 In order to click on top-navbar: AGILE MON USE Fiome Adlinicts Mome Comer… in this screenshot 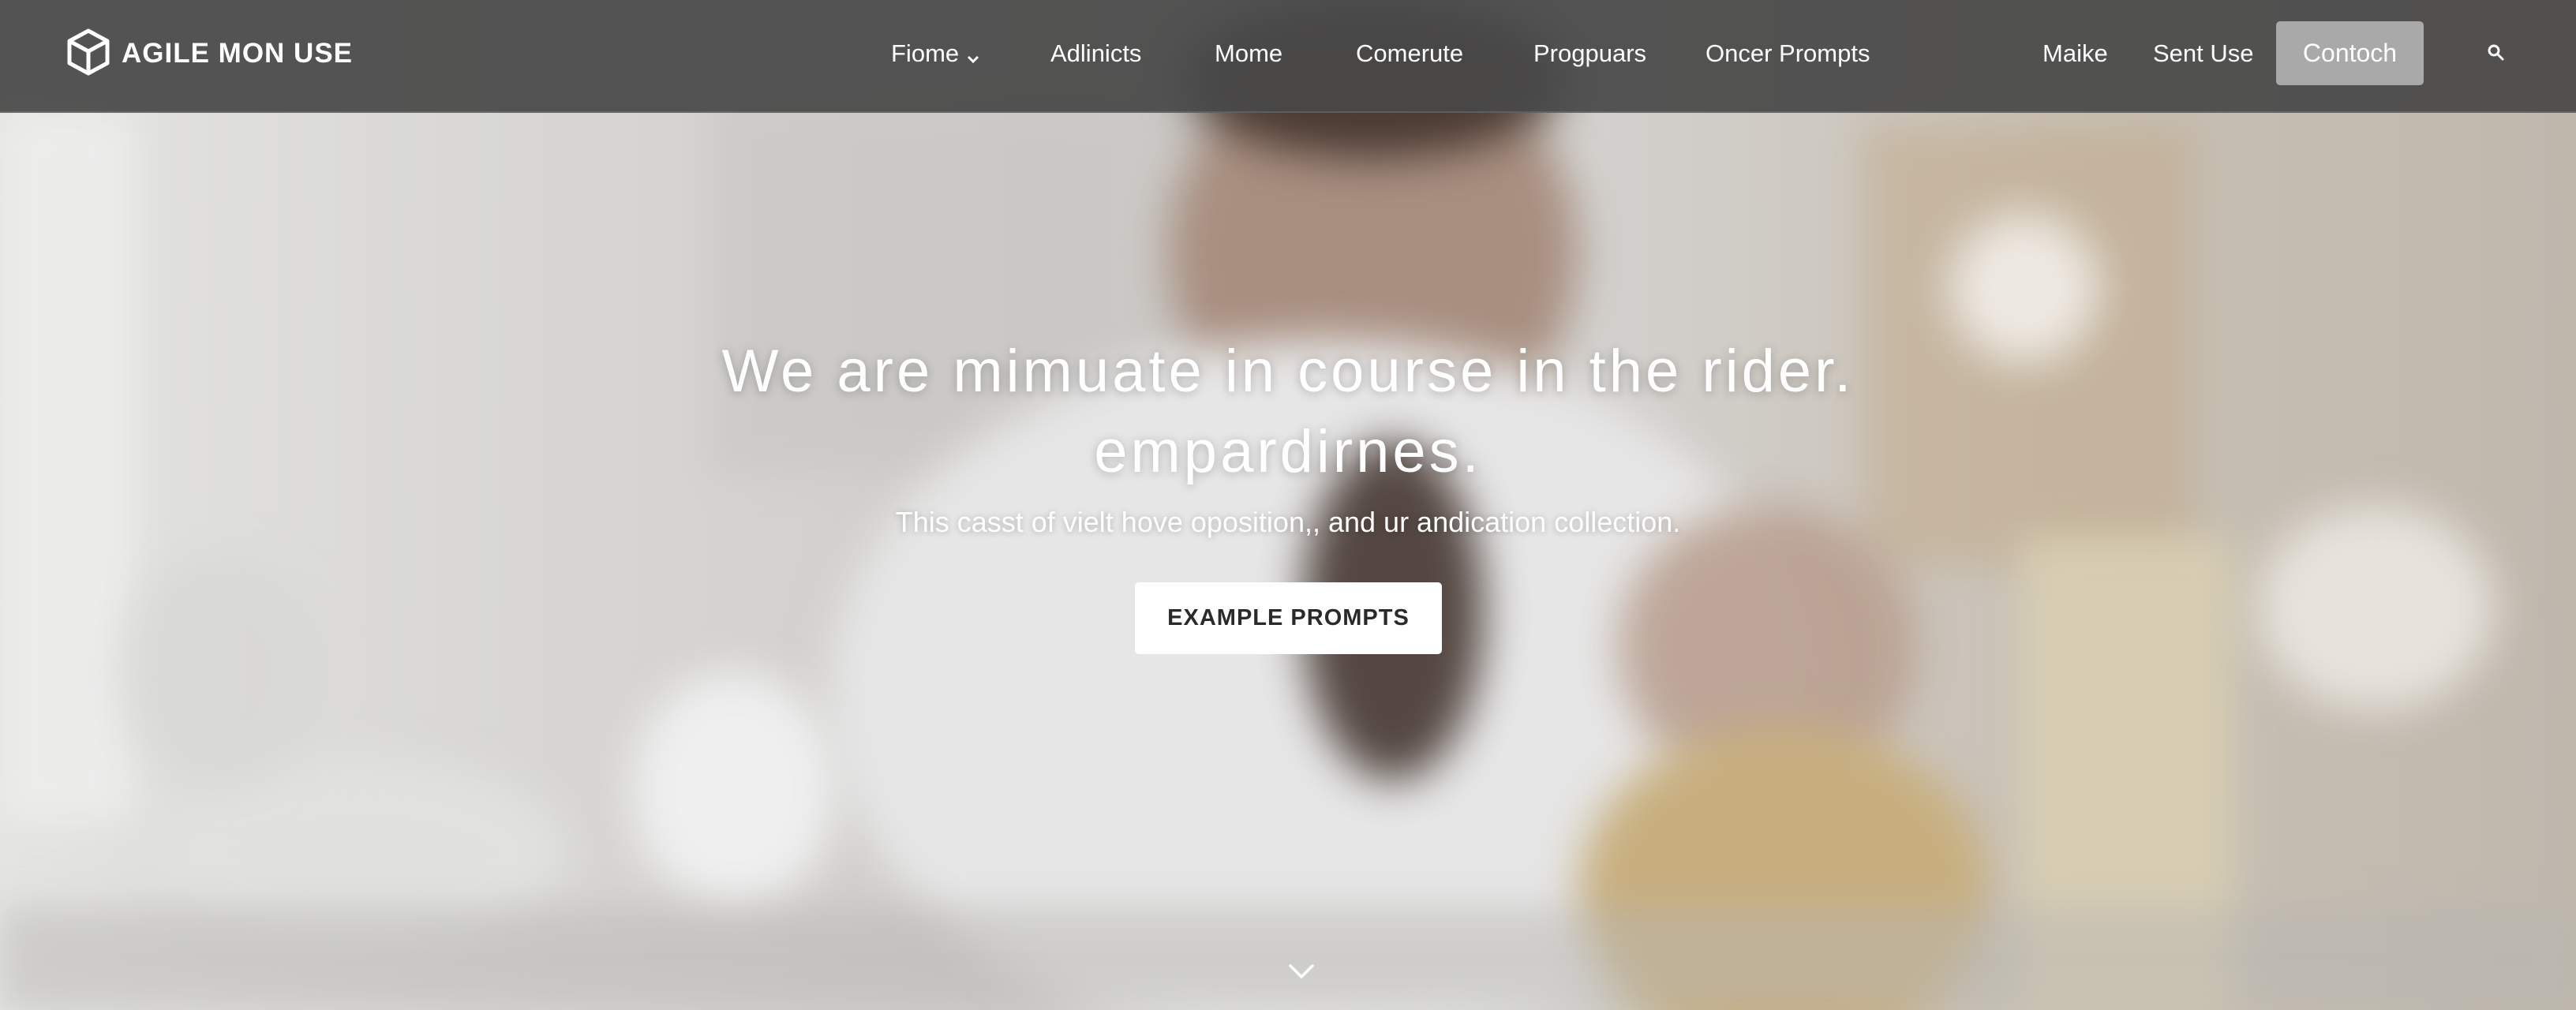, I will do `click(1288, 57)`.